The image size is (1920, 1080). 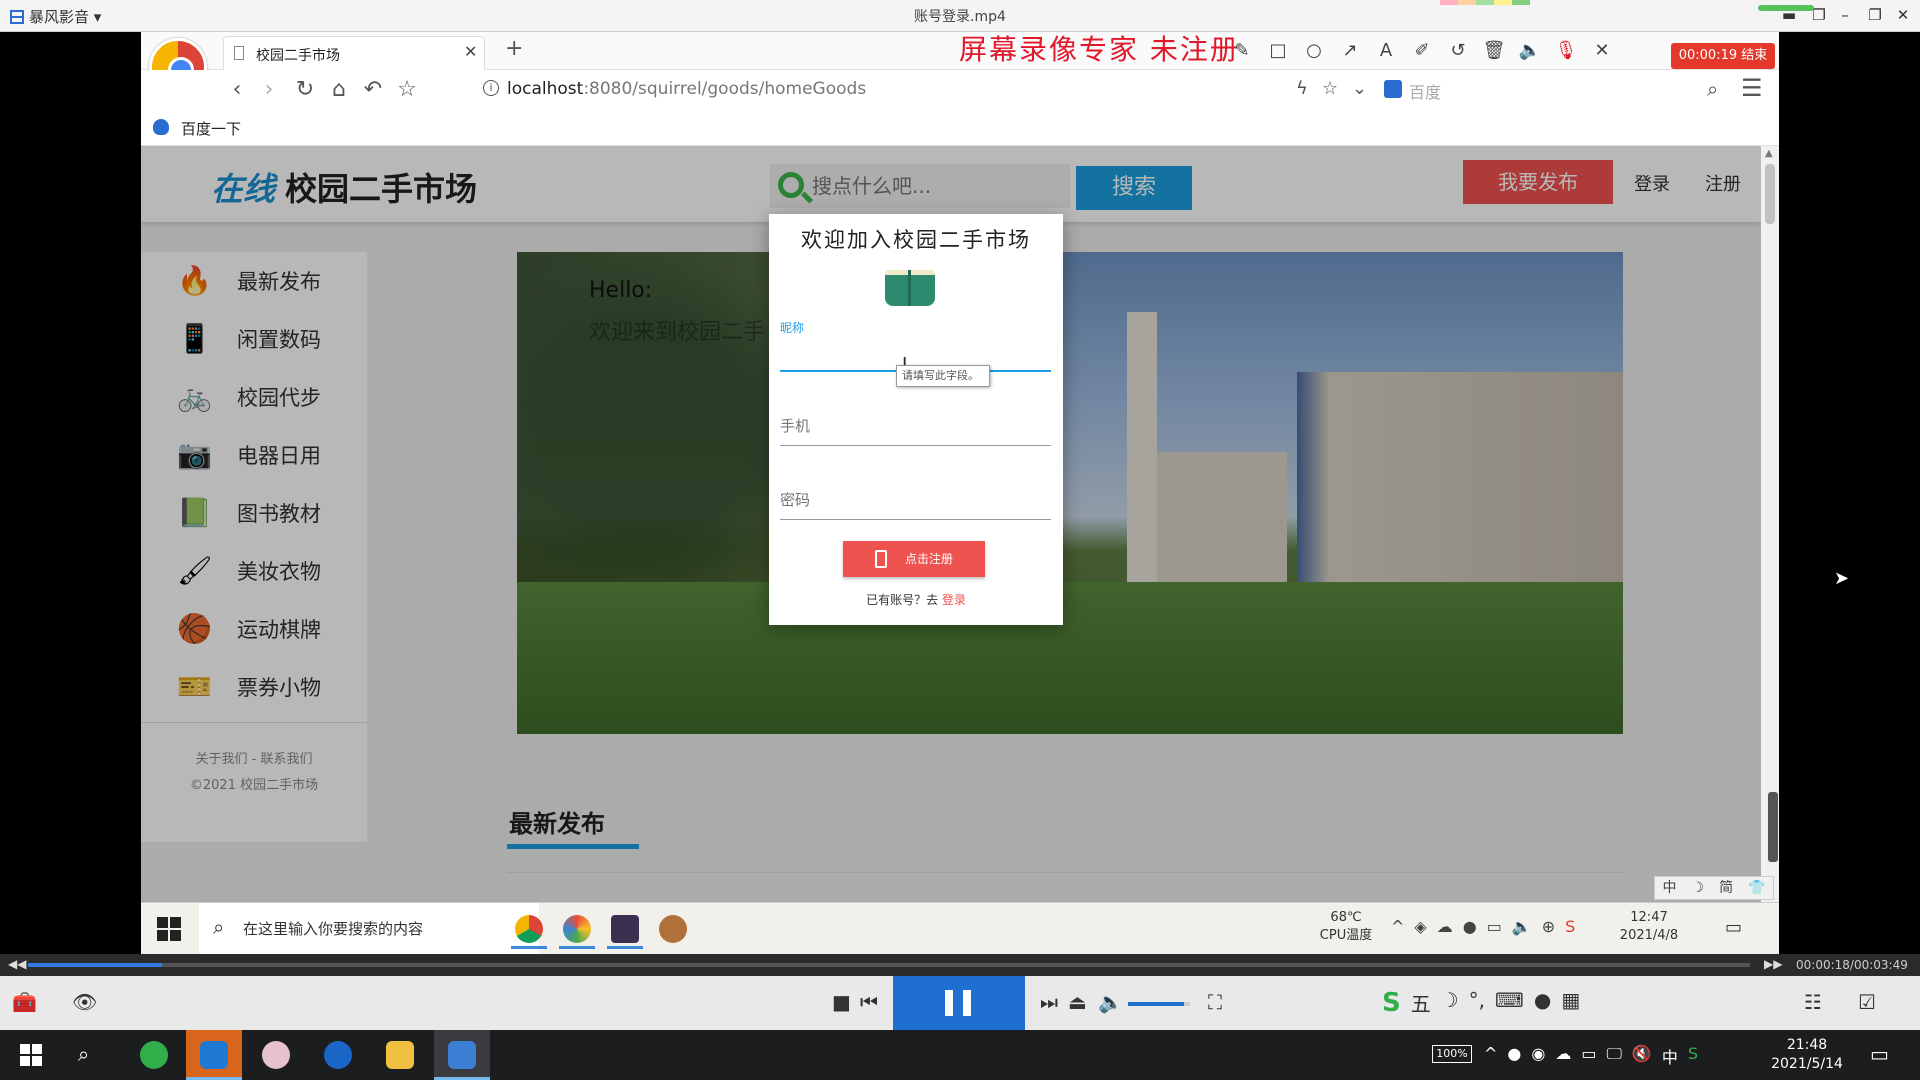 I want to click on recorder-toolbar: ✎ □ ○ ↗ A ✐ ↺ 🗑 🔈 🎙 ✕, so click(x=1422, y=51).